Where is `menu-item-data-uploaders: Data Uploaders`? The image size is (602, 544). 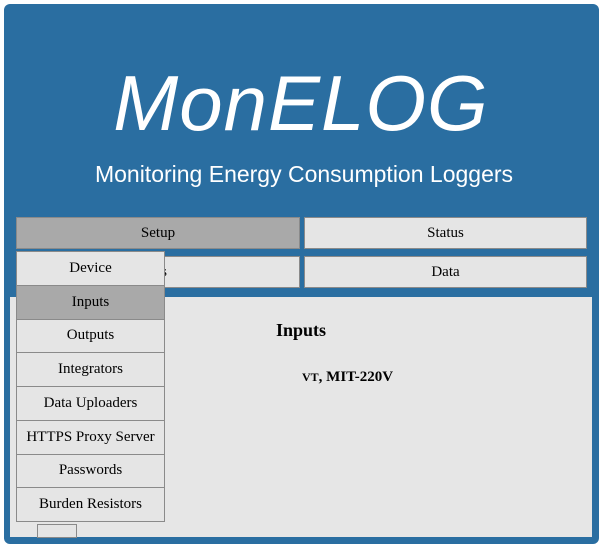
menu-item-data-uploaders: Data Uploaders is located at coordinates (90, 403).